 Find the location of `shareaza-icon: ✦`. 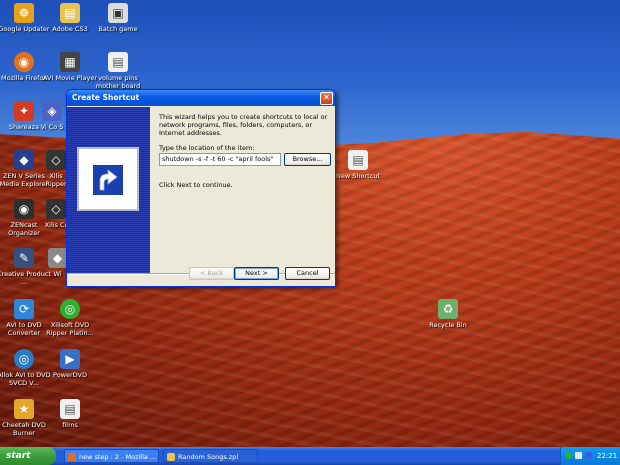

shareaza-icon: ✦ is located at coordinates (24, 111).